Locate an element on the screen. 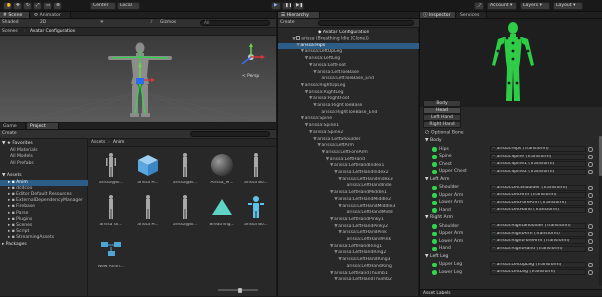 The image size is (602, 297). fav-item: All Models is located at coordinates (21, 157).